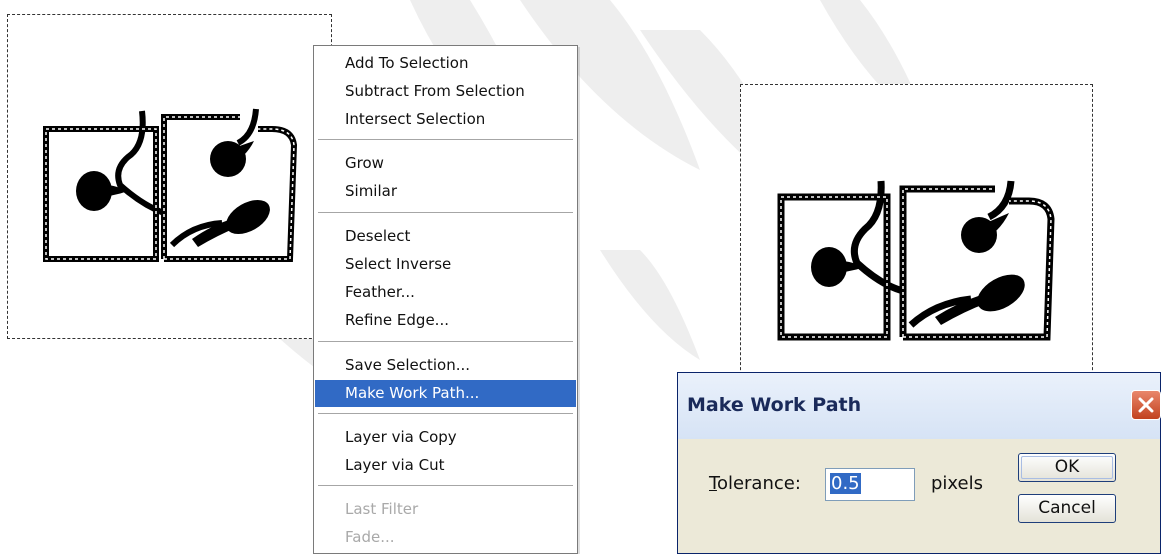 The height and width of the screenshot is (554, 1161). Describe the element at coordinates (919, 406) in the screenshot. I see `dialog-titlebar: Make Work Path` at that location.